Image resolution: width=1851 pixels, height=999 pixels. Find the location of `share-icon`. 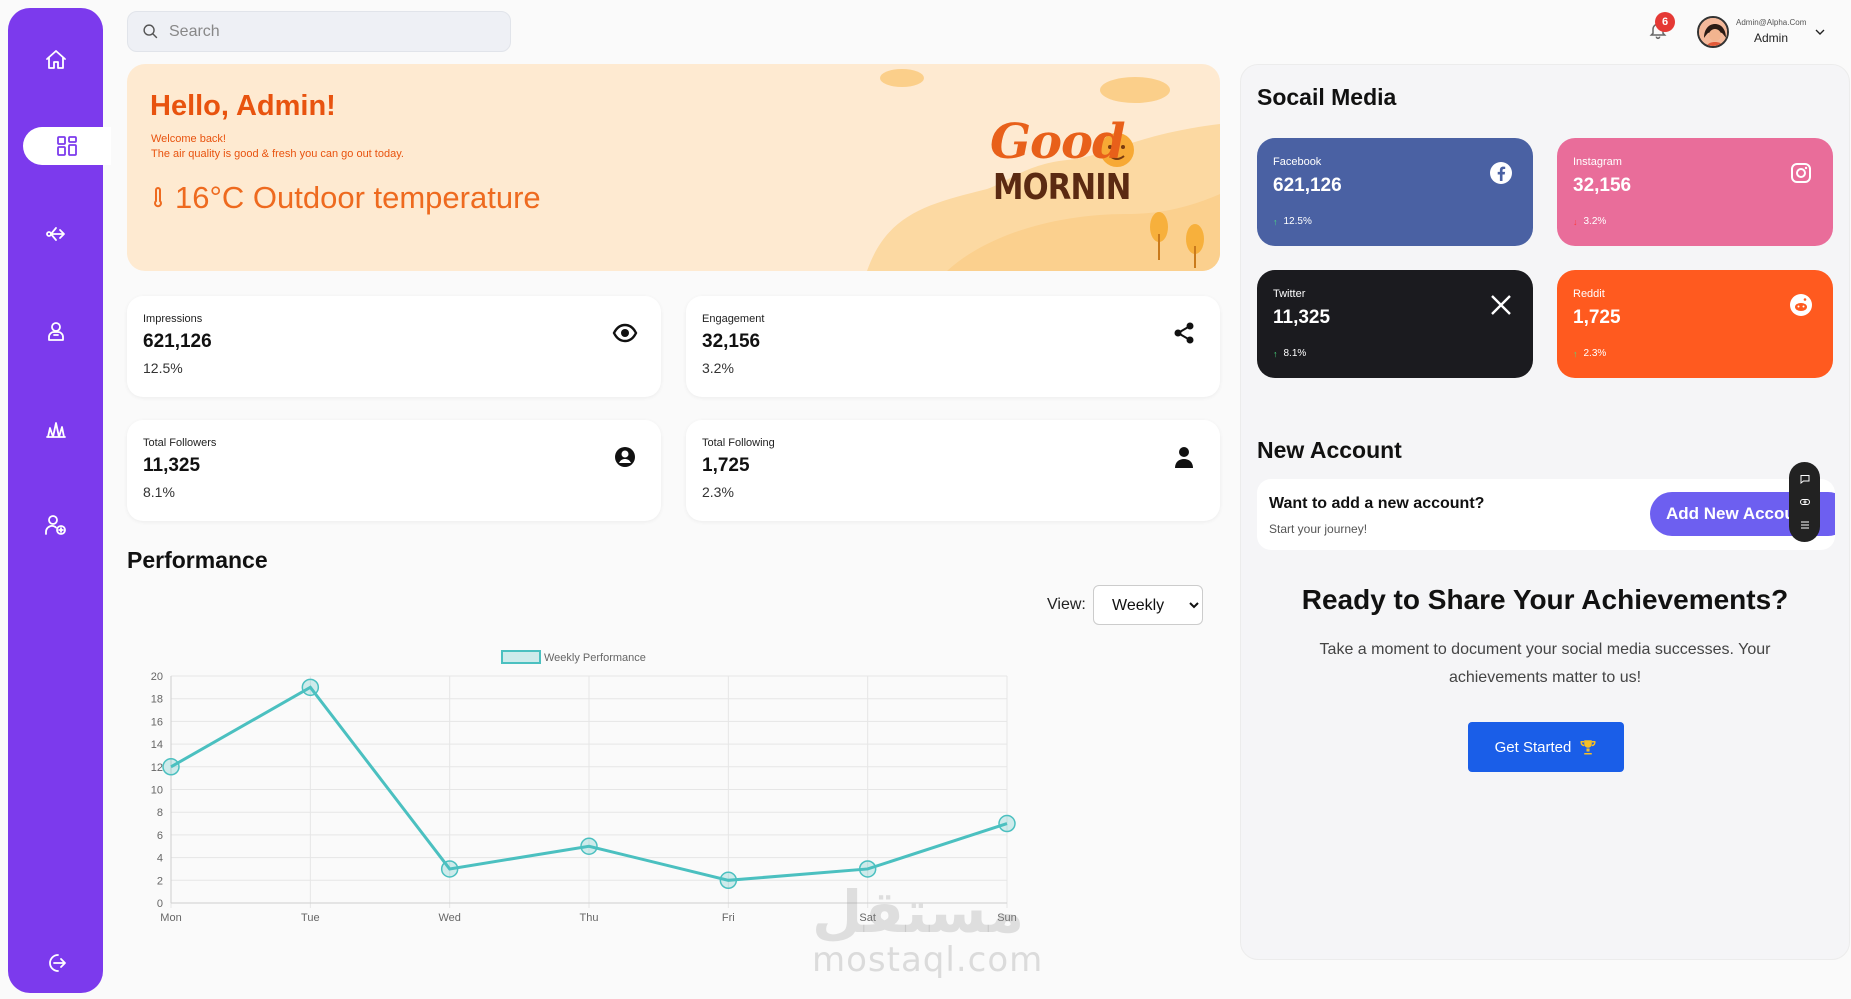

share-icon is located at coordinates (1184, 333).